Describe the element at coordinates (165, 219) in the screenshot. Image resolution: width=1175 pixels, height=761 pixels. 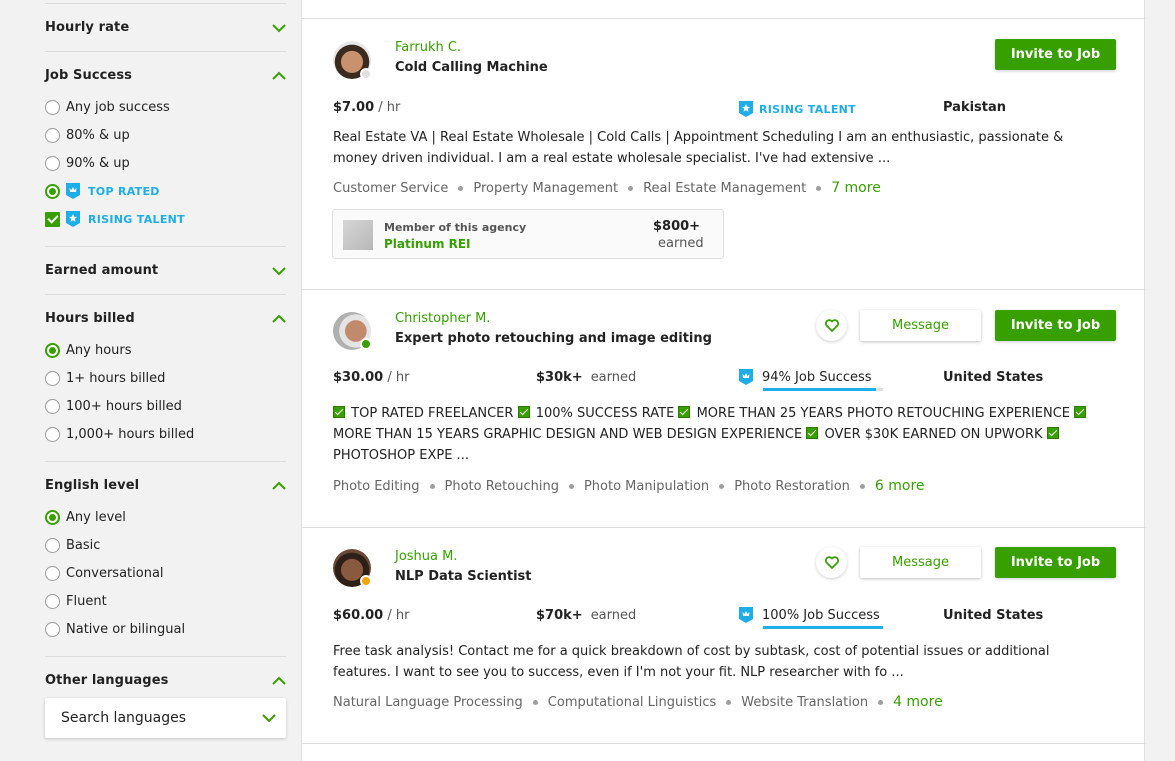
I see `job-success-option-rising-talent: RISING TALENT` at that location.